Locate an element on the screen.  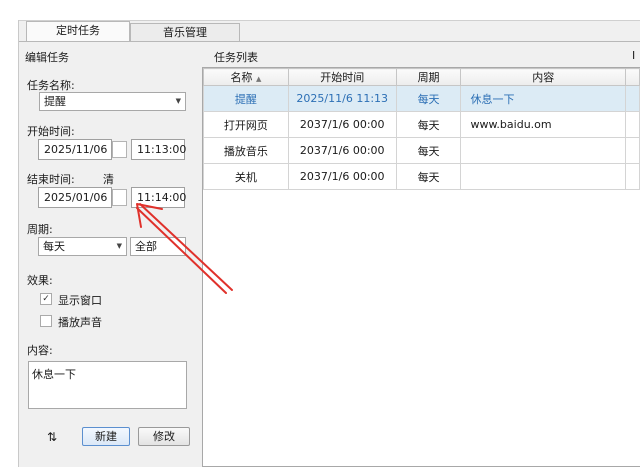
arrow-shaft-inner is located at coordinates (181, 250).